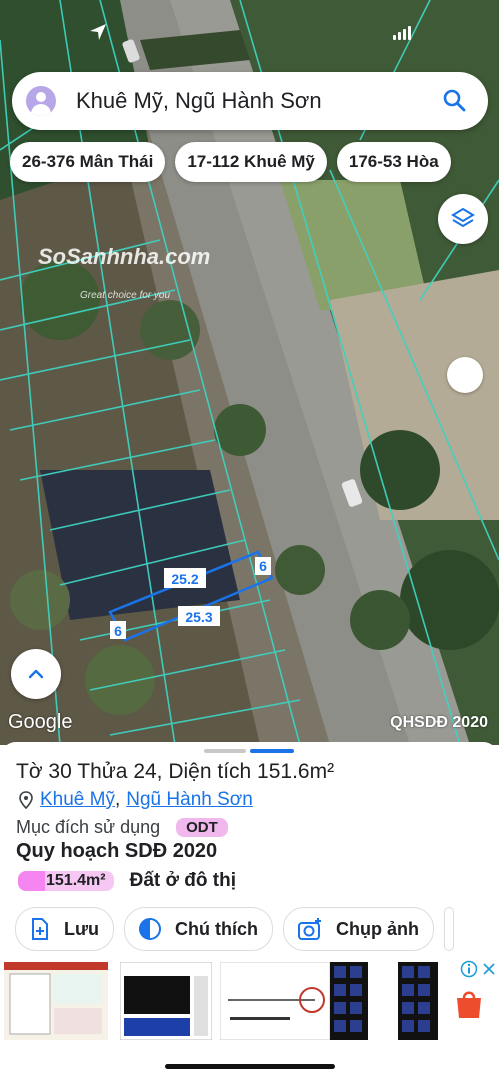 The width and height of the screenshot is (499, 1080). Describe the element at coordinates (175, 771) in the screenshot. I see `parcel-title: Tờ 30 Thửa 24, Diện tích 151.6m²` at that location.